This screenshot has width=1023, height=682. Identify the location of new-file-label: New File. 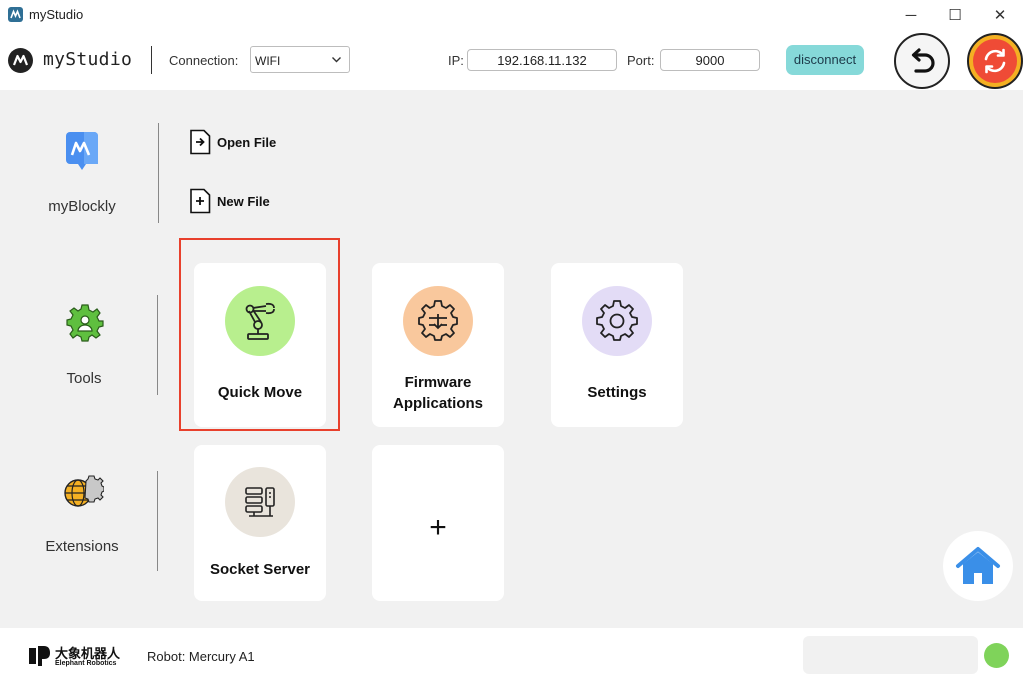
(243, 201).